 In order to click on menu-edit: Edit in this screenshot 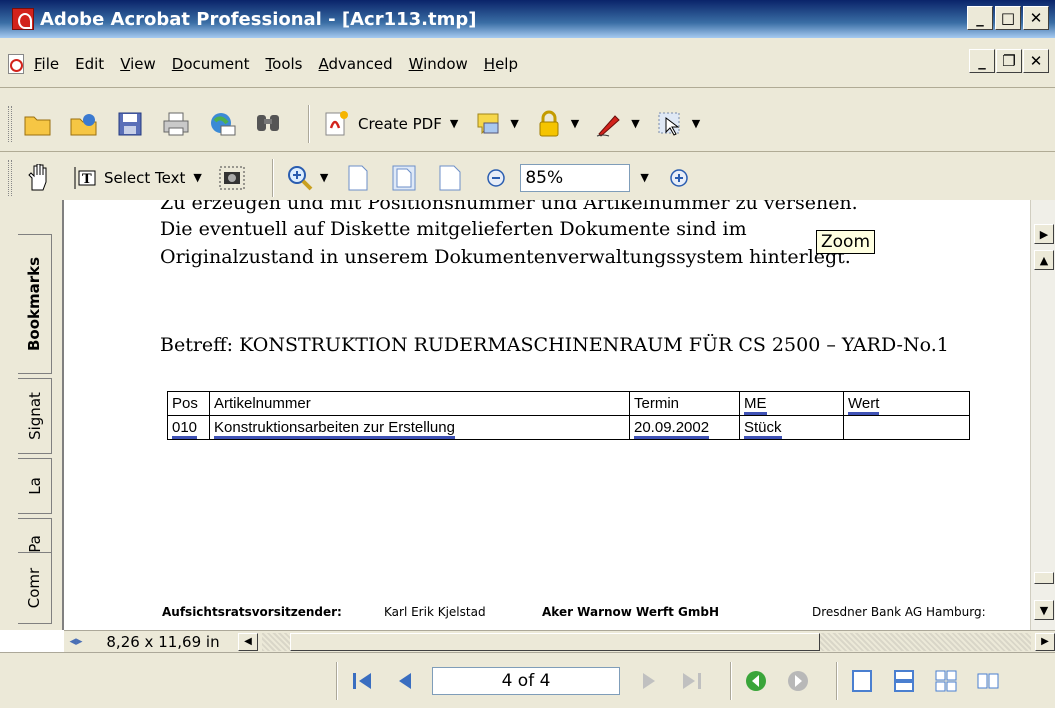, I will do `click(89, 64)`.